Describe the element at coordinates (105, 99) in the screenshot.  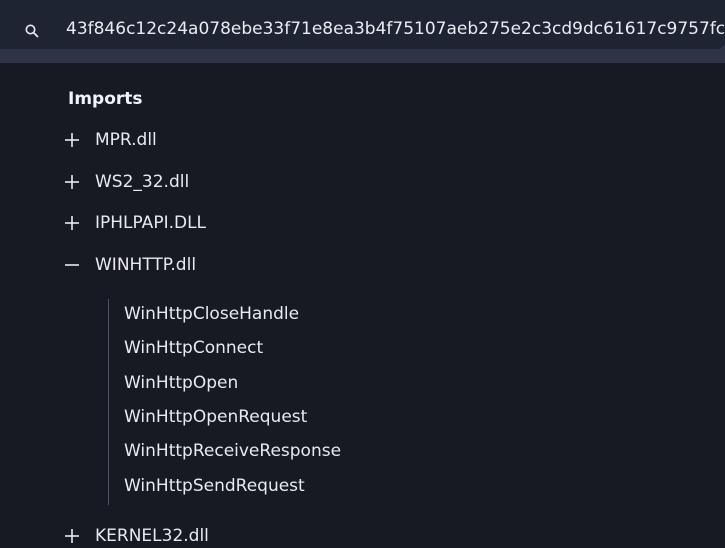
I see `section-title-imports: Imports` at that location.